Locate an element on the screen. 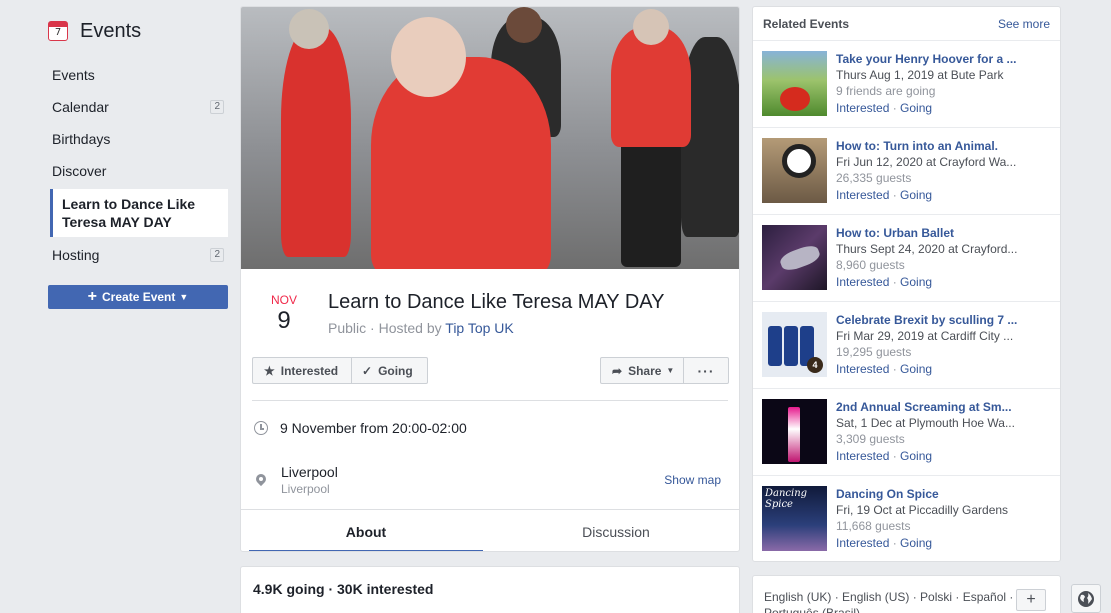  see-more-link: See more is located at coordinates (1024, 24).